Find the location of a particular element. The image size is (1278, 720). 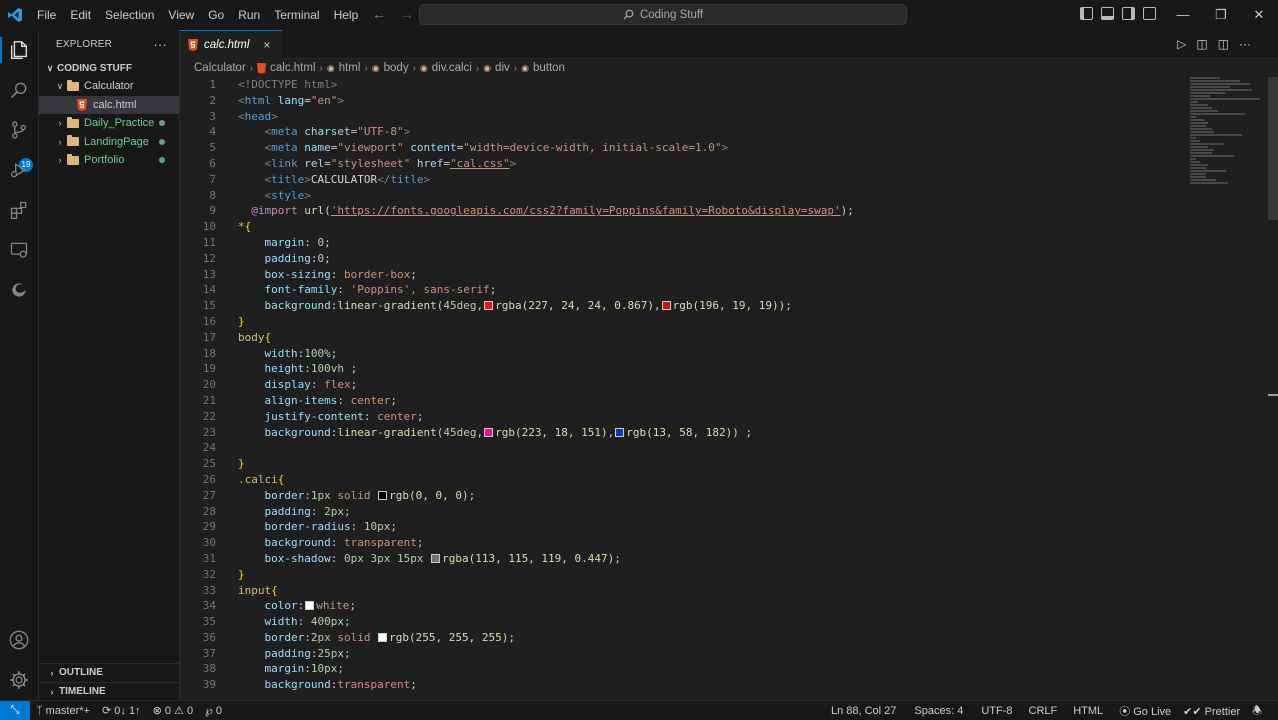

notifications-bell-icon: 🕭 is located at coordinates (1257, 711).